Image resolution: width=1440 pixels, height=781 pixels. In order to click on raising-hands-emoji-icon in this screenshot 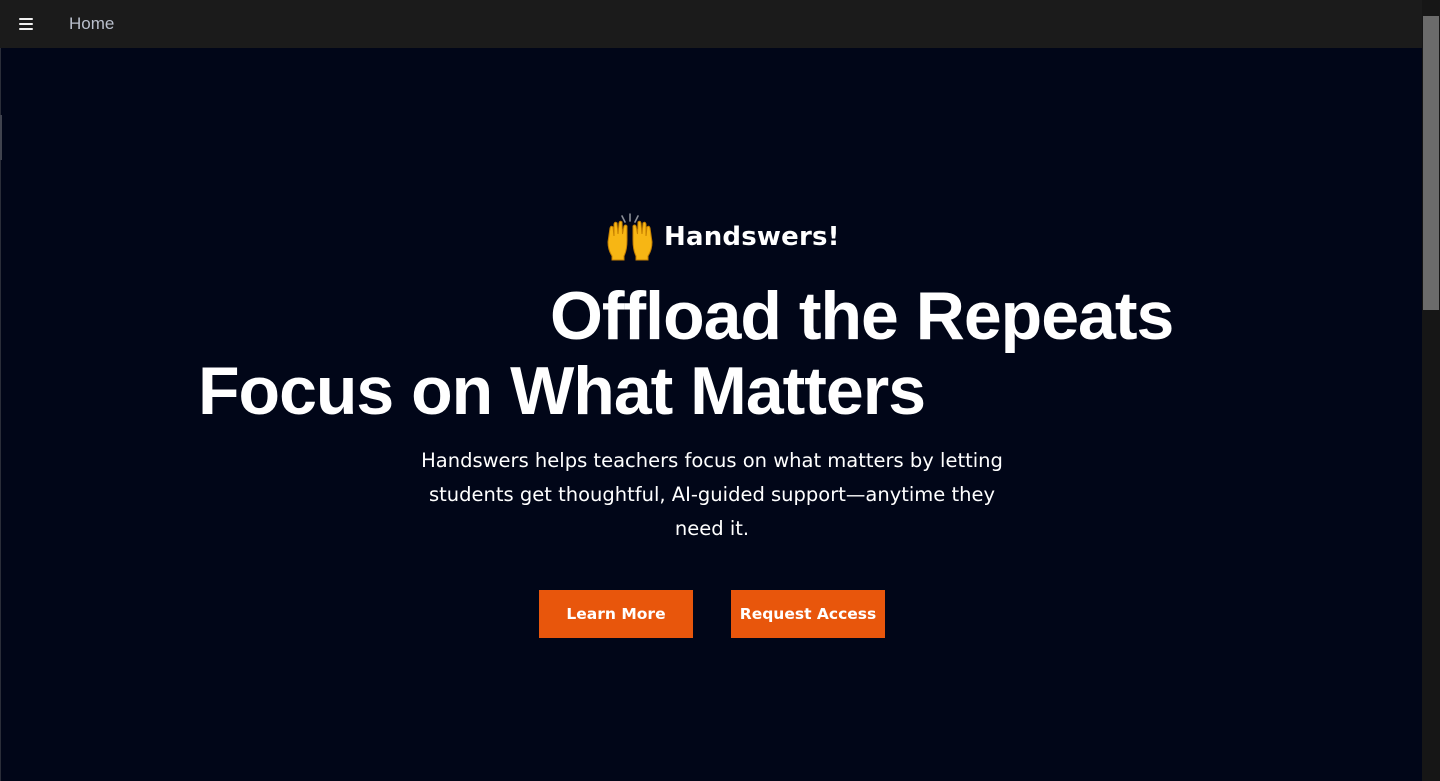, I will do `click(630, 237)`.